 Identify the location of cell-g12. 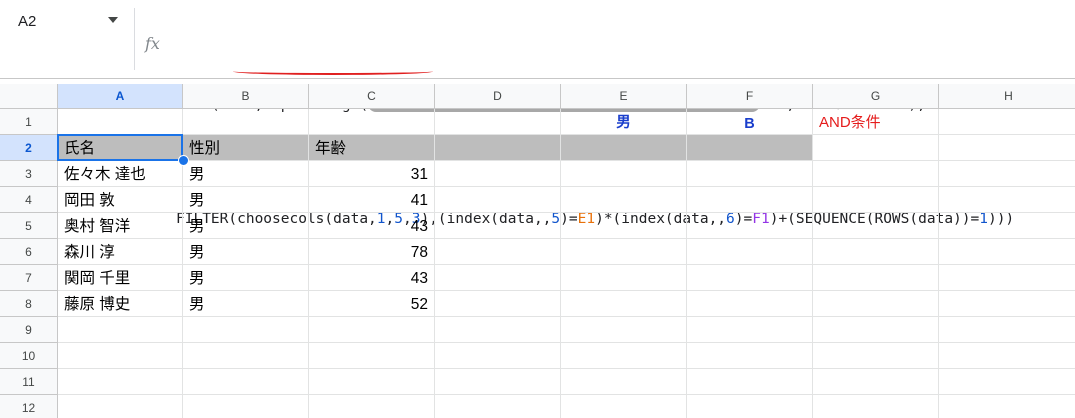
(876, 406).